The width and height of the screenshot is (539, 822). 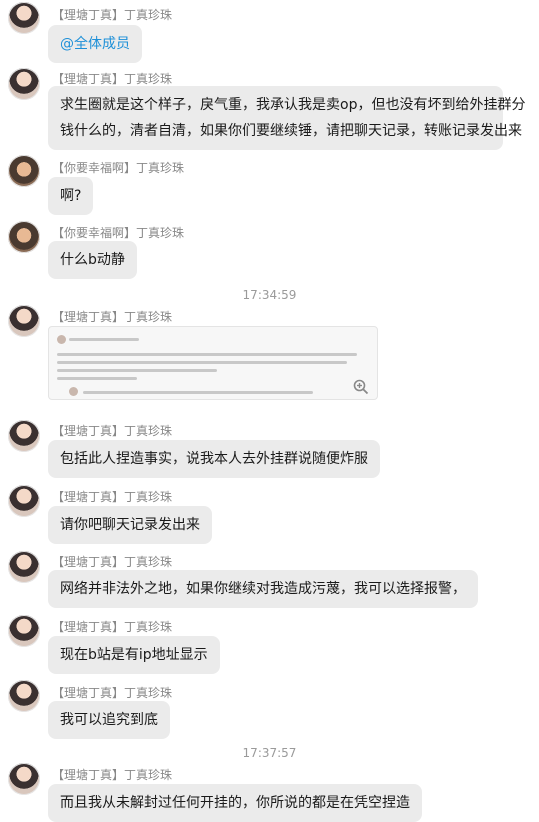 I want to click on image-attachment, so click(x=213, y=363).